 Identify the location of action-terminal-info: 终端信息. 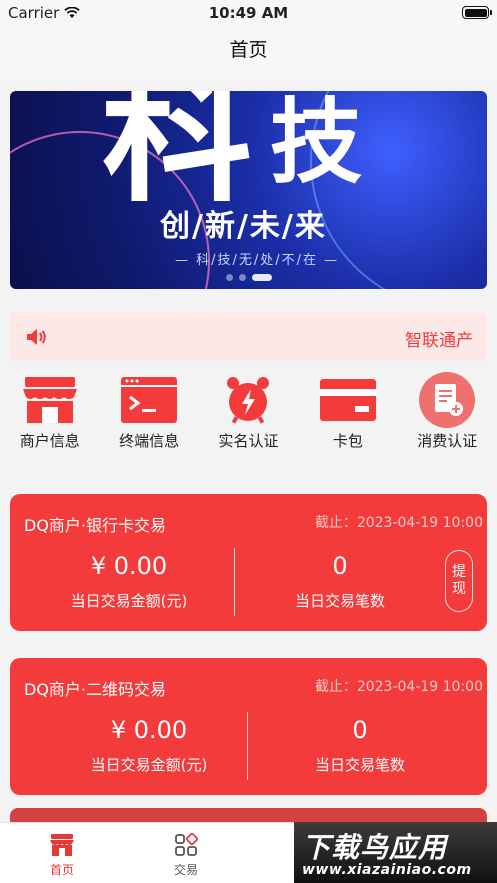
(148, 417).